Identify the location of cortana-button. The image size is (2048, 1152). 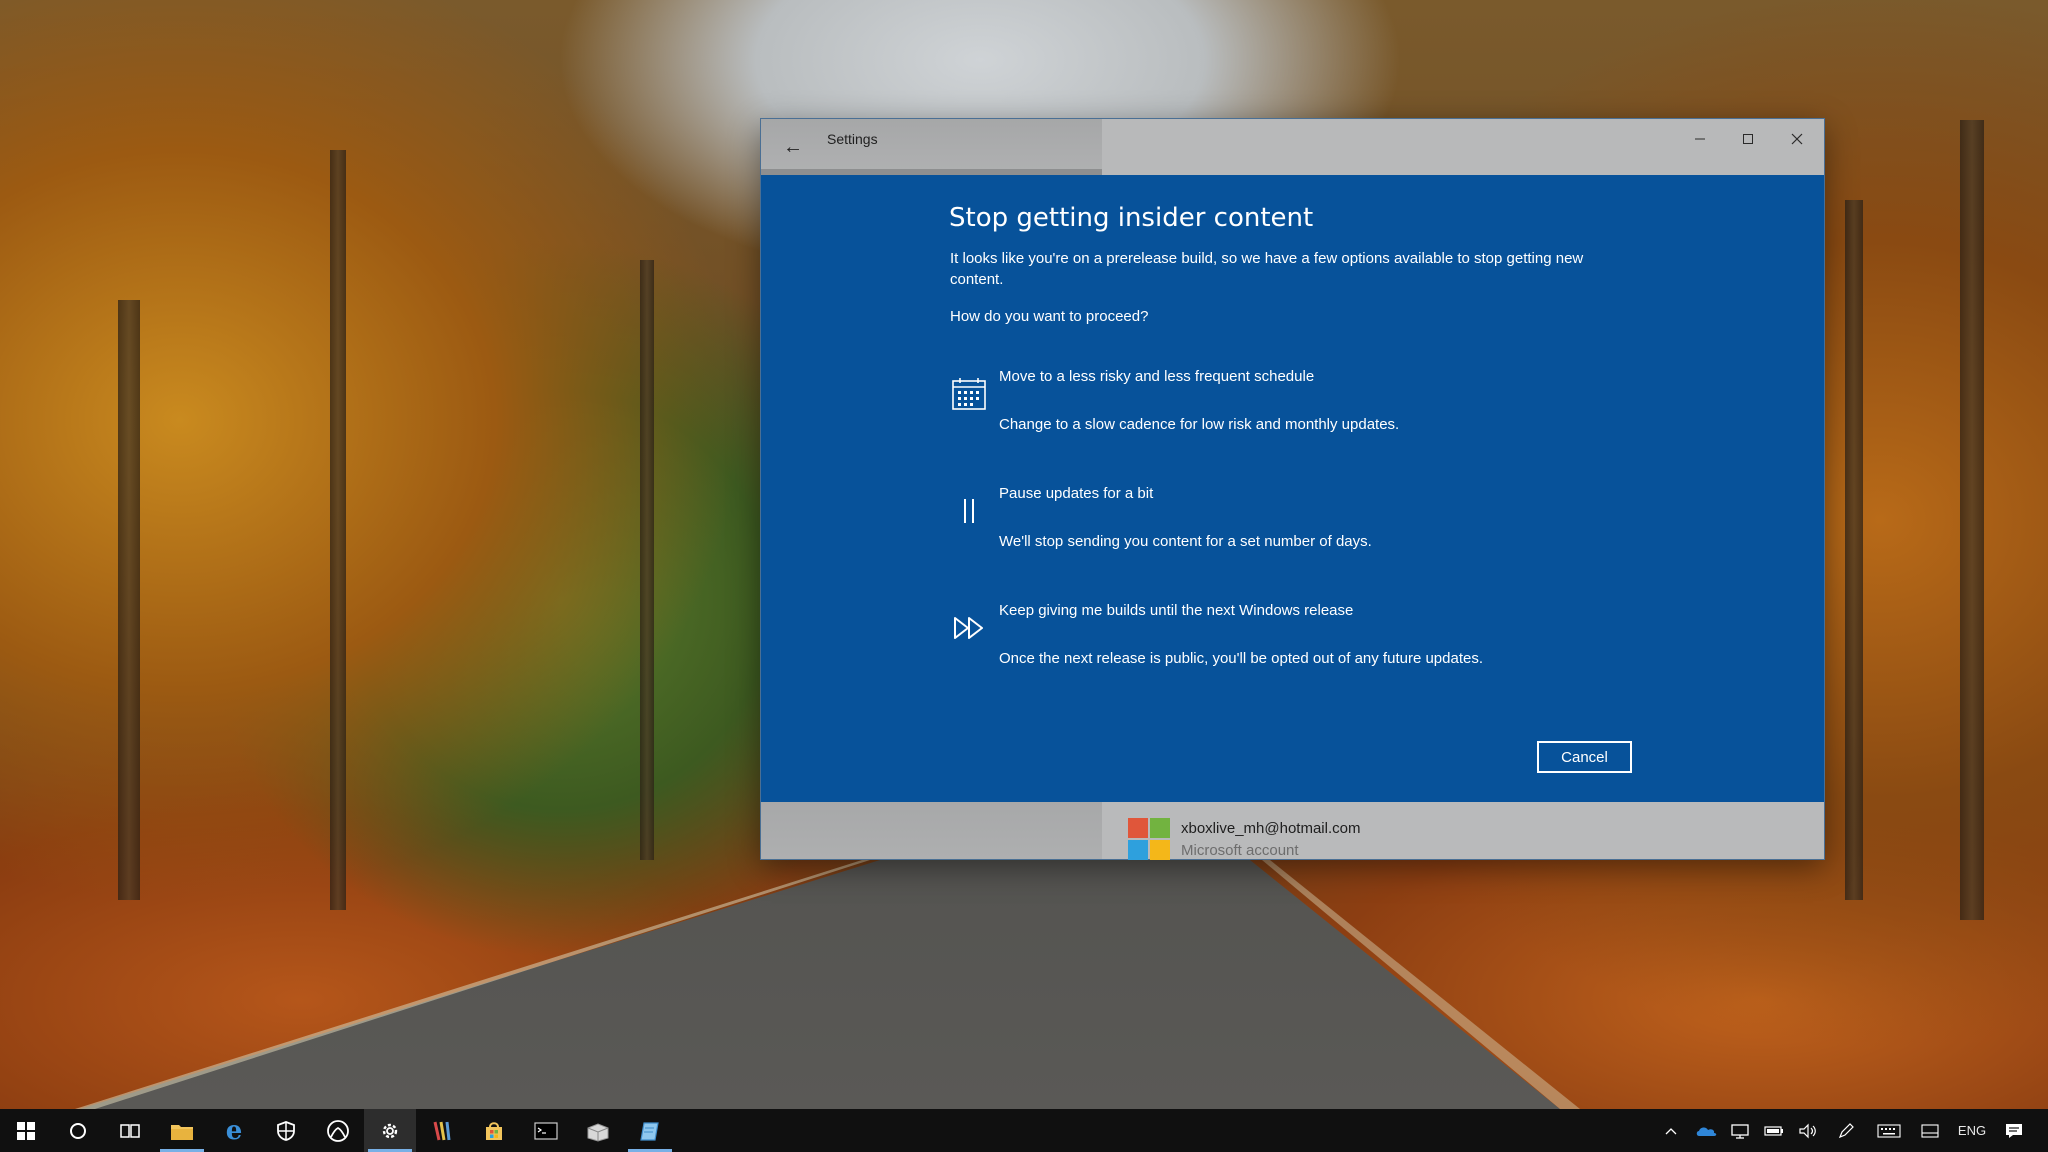
(78, 1130).